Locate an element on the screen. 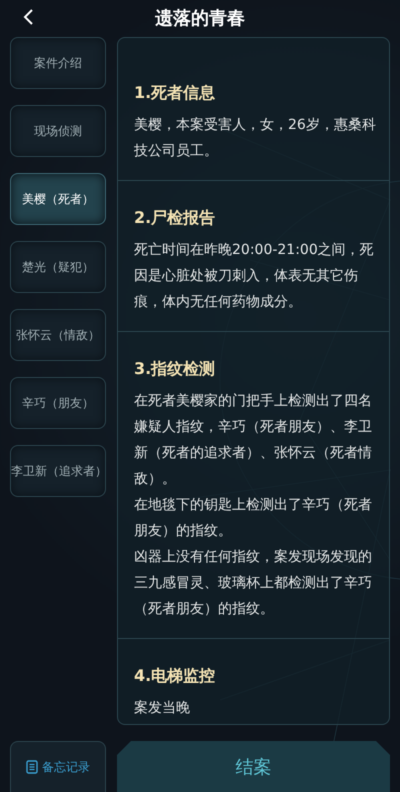 This screenshot has width=400, height=792. section-title: 1.死者信息 is located at coordinates (175, 93).